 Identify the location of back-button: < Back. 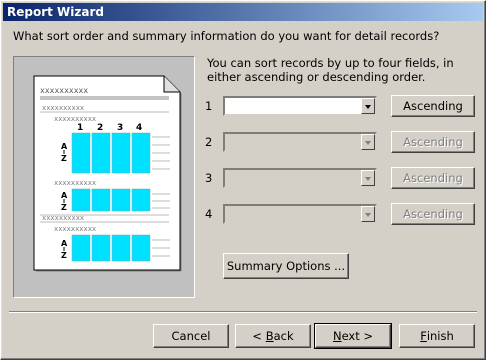
(273, 336).